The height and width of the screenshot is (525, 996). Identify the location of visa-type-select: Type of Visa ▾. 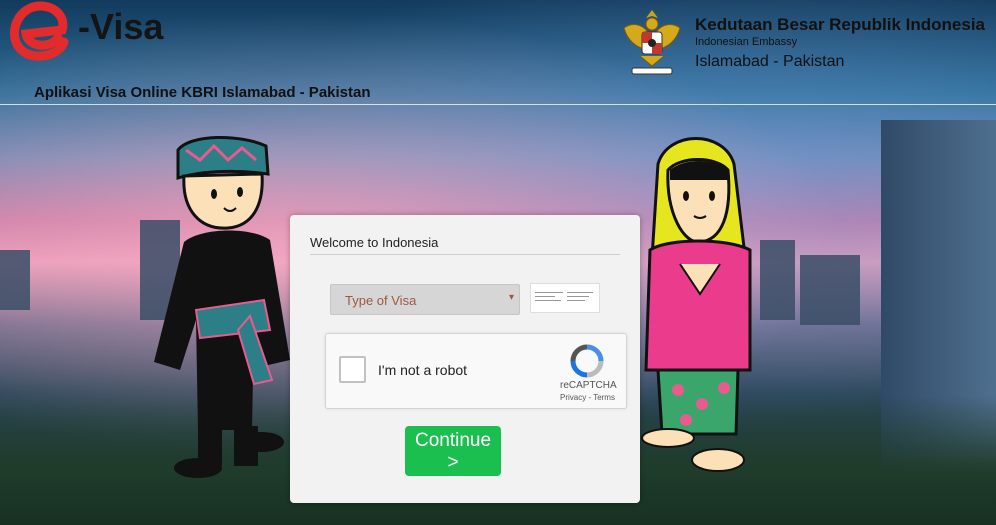
(425, 299).